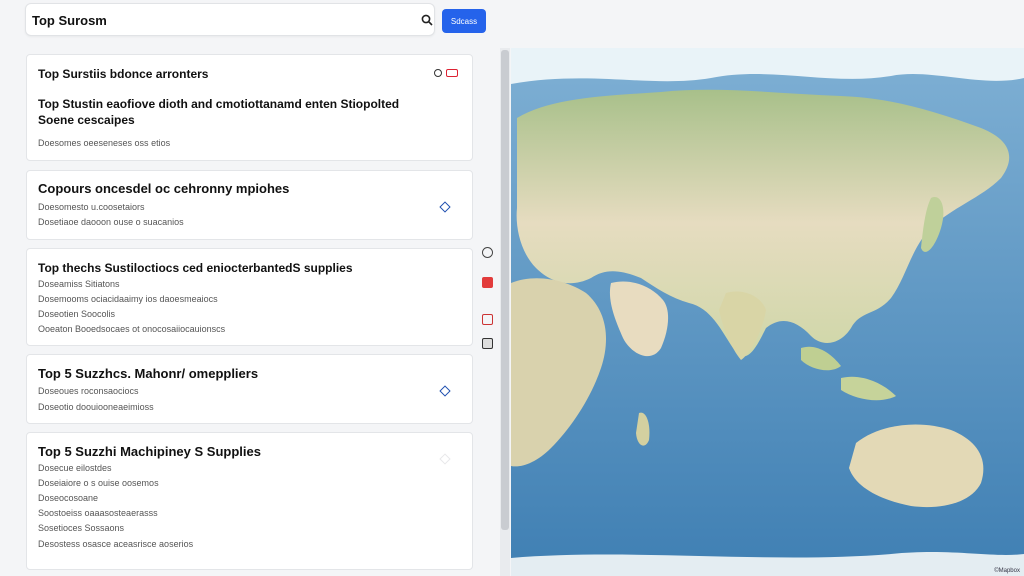 Image resolution: width=1024 pixels, height=576 pixels. What do you see at coordinates (148, 373) in the screenshot?
I see `result-title: Top 5 Suzzhcs. Mahonr/ omeppliers` at bounding box center [148, 373].